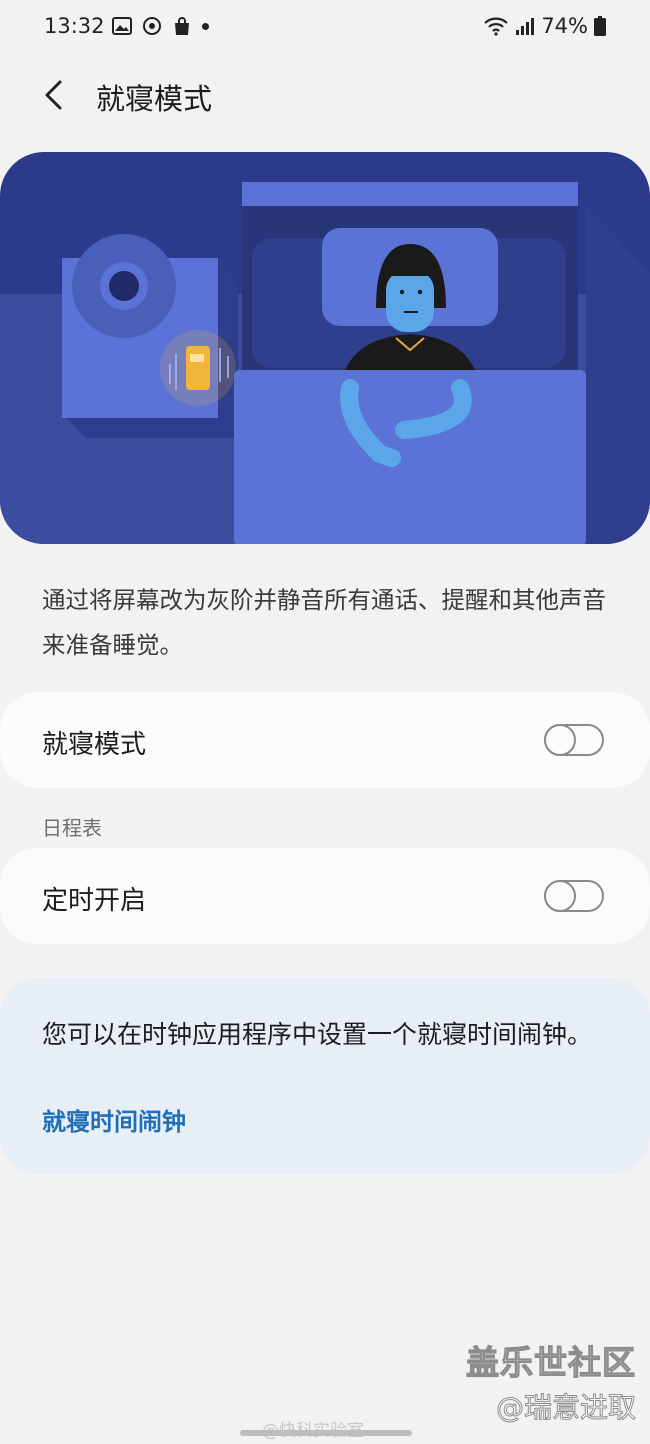  Describe the element at coordinates (325, 95) in the screenshot. I see `app-bar: 就寝模式` at that location.